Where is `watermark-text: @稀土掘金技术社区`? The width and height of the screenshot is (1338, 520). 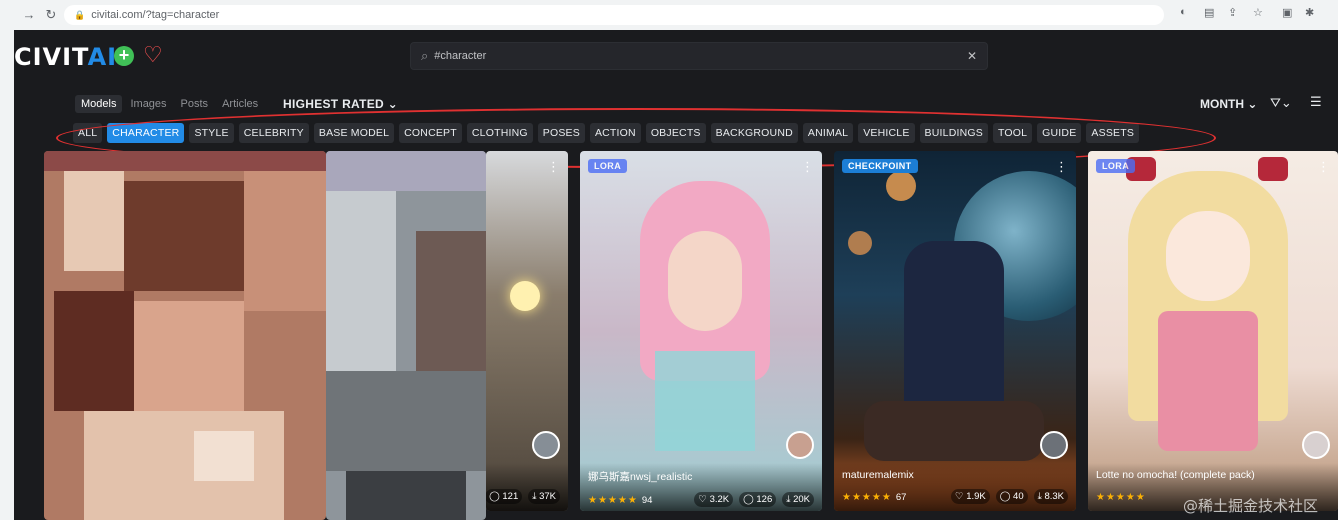
watermark-text: @稀土掘金技术社区 is located at coordinates (1250, 506).